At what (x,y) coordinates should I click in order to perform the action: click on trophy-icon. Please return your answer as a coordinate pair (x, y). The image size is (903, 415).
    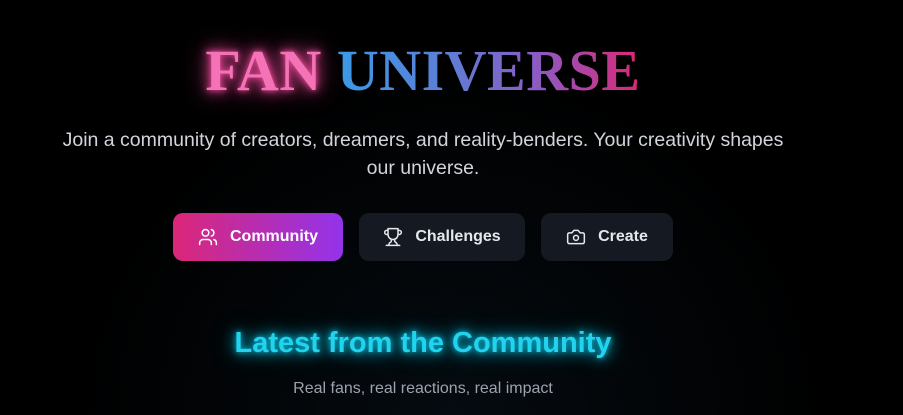
    Looking at the image, I should click on (393, 237).